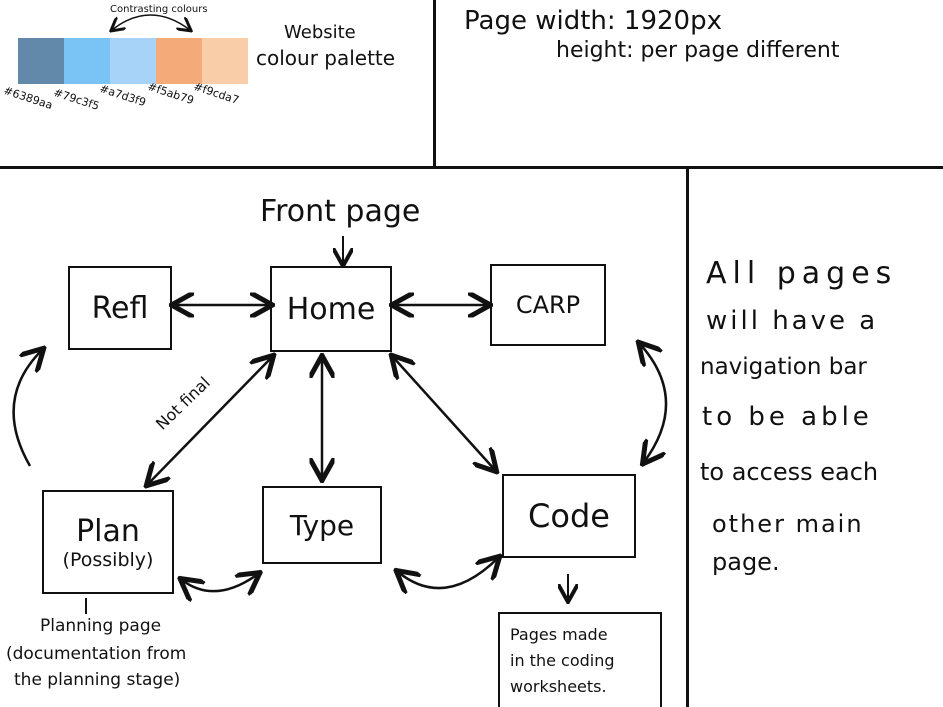  What do you see at coordinates (340, 211) in the screenshot?
I see `front-page-label: Front page` at bounding box center [340, 211].